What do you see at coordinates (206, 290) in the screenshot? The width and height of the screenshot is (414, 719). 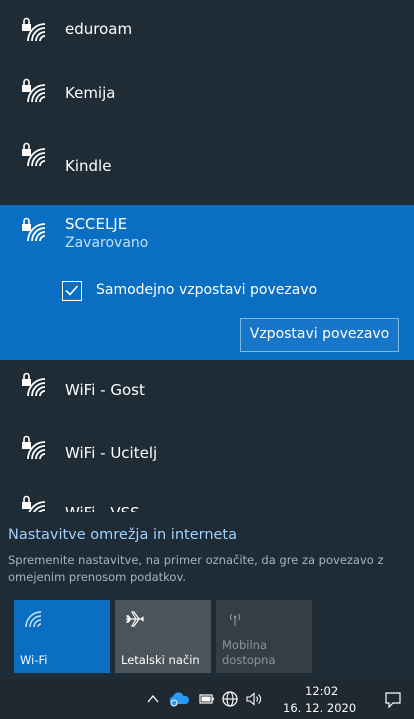 I see `auto-connect-label: Samodejno vzpostavi povezavo` at bounding box center [206, 290].